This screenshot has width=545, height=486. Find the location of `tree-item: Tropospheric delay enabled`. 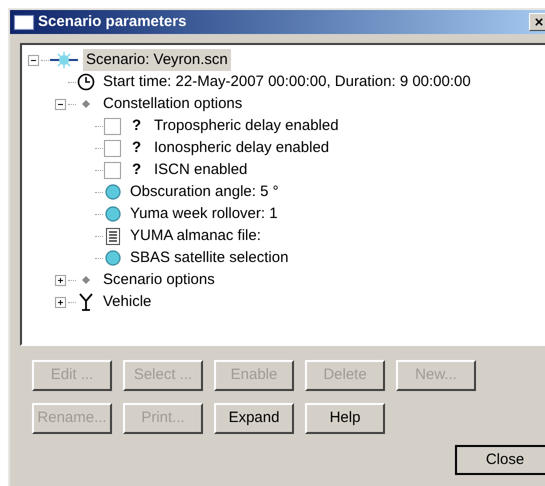

tree-item: Tropospheric delay enabled is located at coordinates (246, 126).